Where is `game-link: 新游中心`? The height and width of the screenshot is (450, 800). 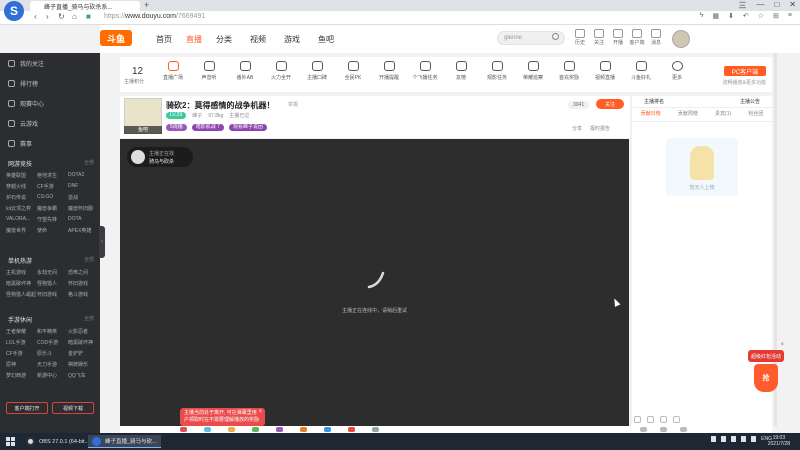
game-link: 新游中心 is located at coordinates (52, 375).